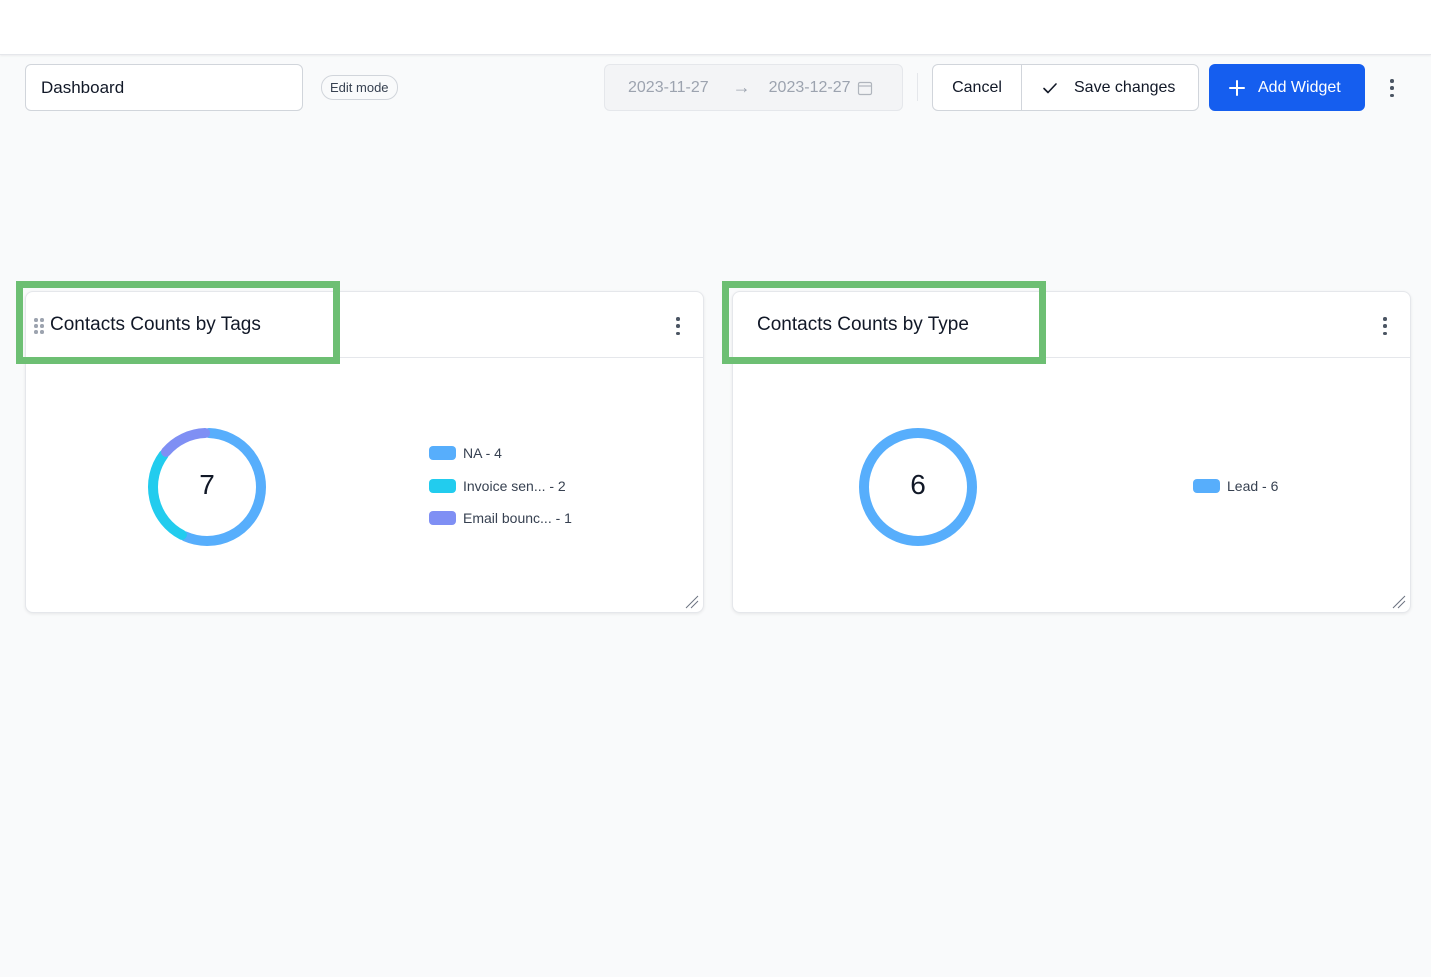  Describe the element at coordinates (39, 326) in the screenshot. I see `drag-handle-icon` at that location.